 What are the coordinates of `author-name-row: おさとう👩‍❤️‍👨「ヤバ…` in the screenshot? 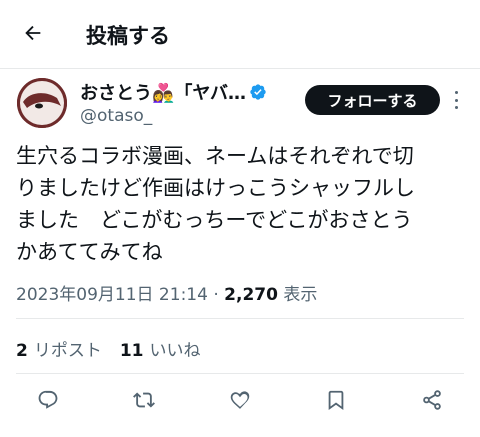 It's located at (173, 92).